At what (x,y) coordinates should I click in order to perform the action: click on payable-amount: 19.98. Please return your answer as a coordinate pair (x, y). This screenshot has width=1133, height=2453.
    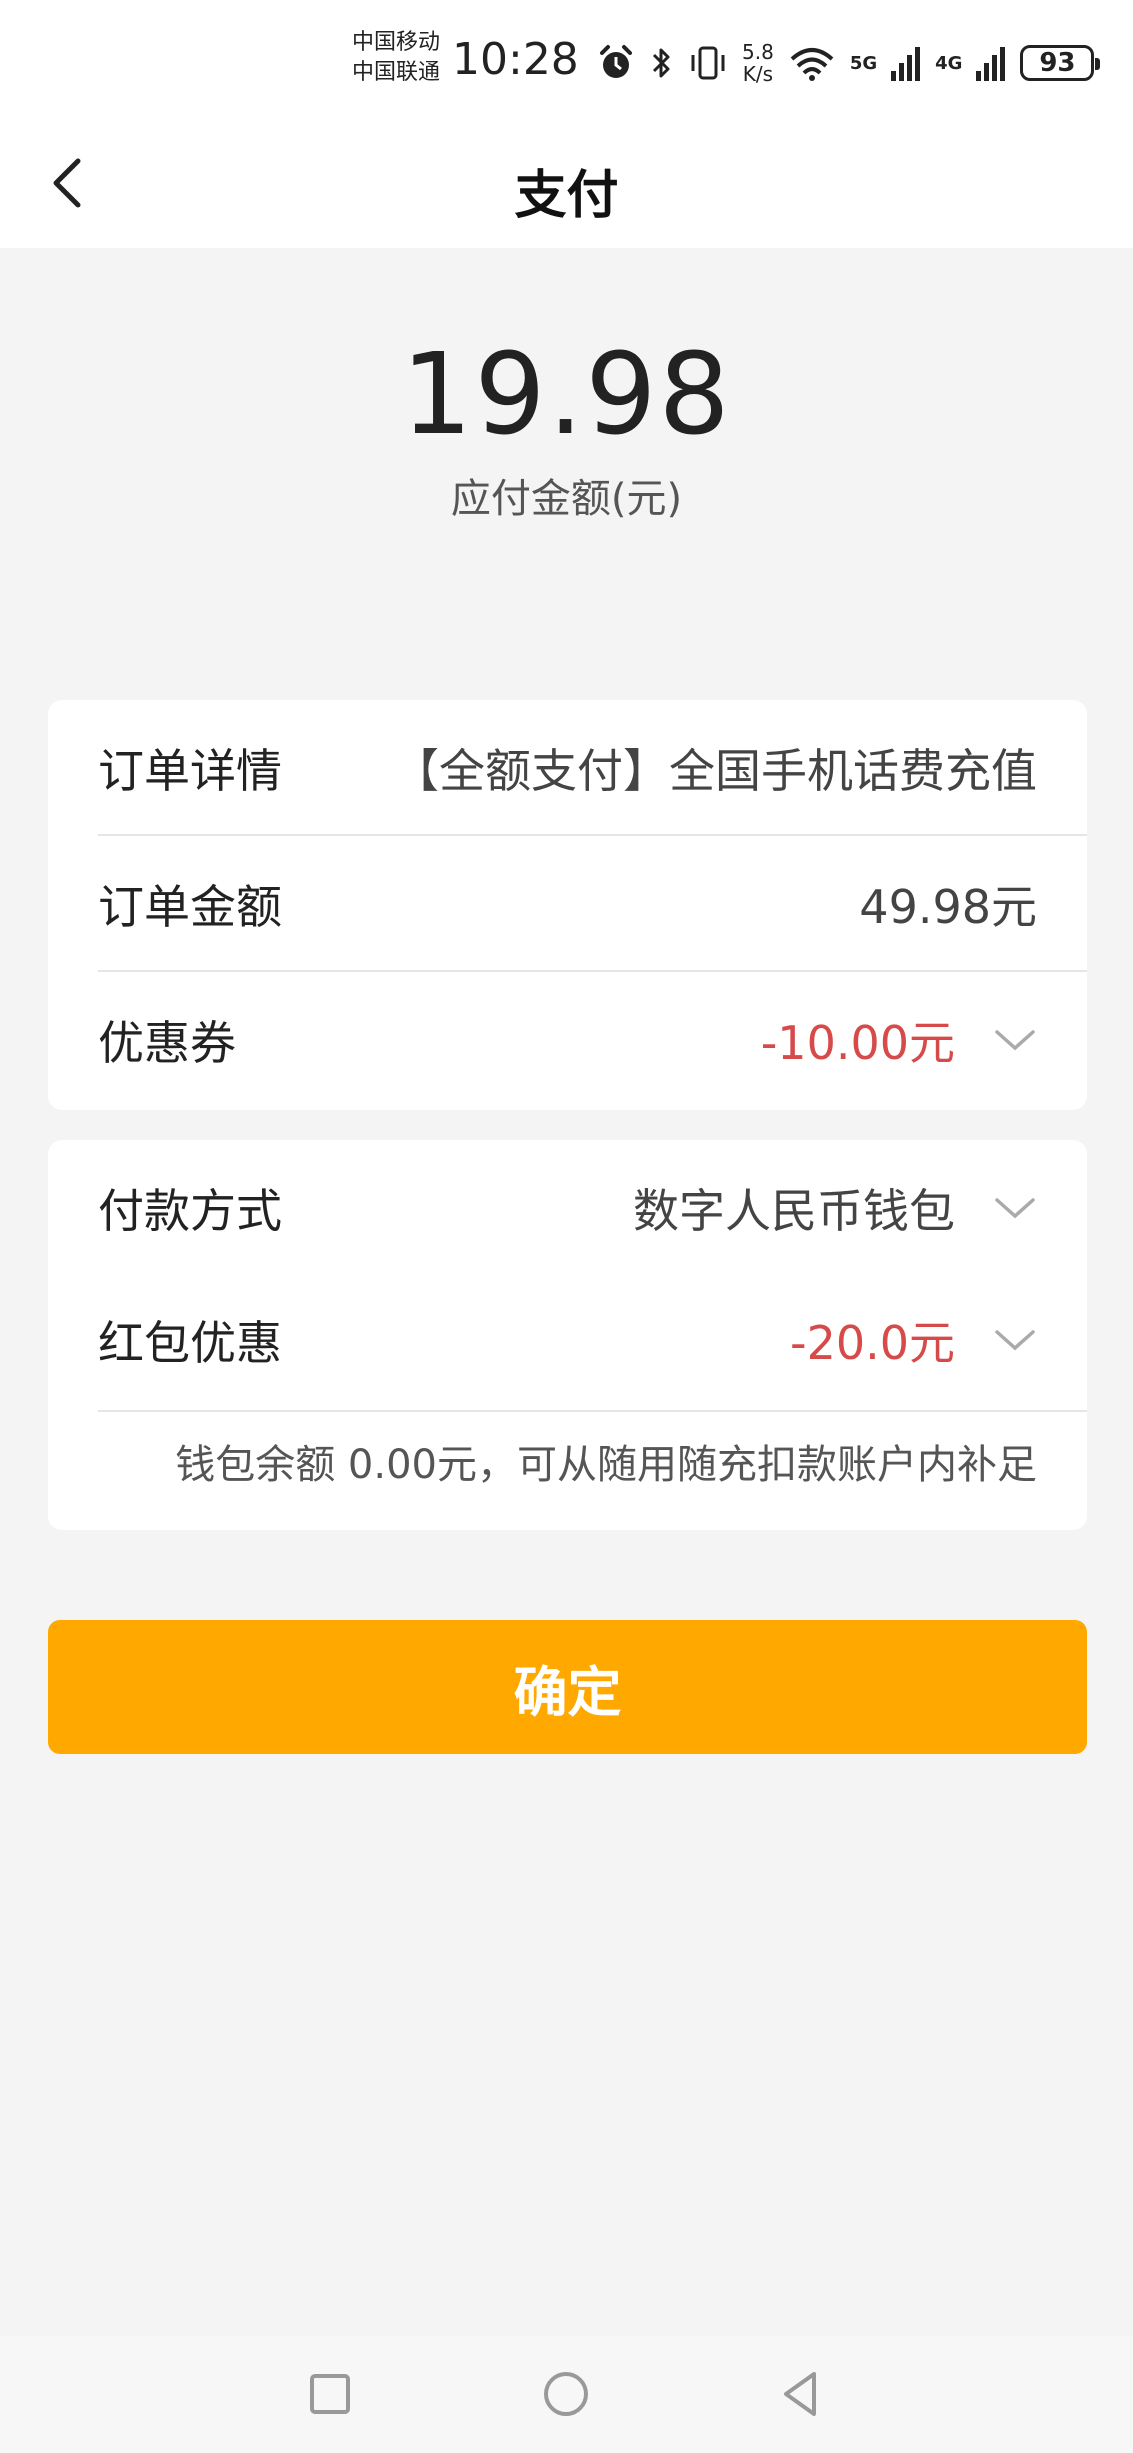
    Looking at the image, I should click on (566, 395).